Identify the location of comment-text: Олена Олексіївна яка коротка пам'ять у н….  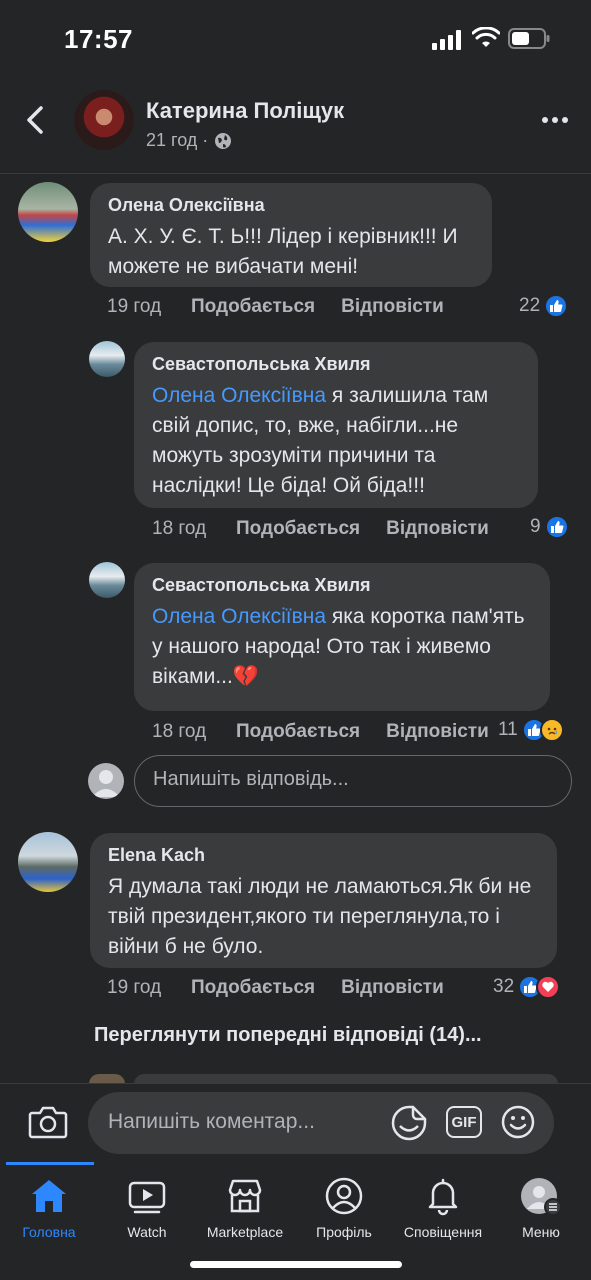
(342, 647).